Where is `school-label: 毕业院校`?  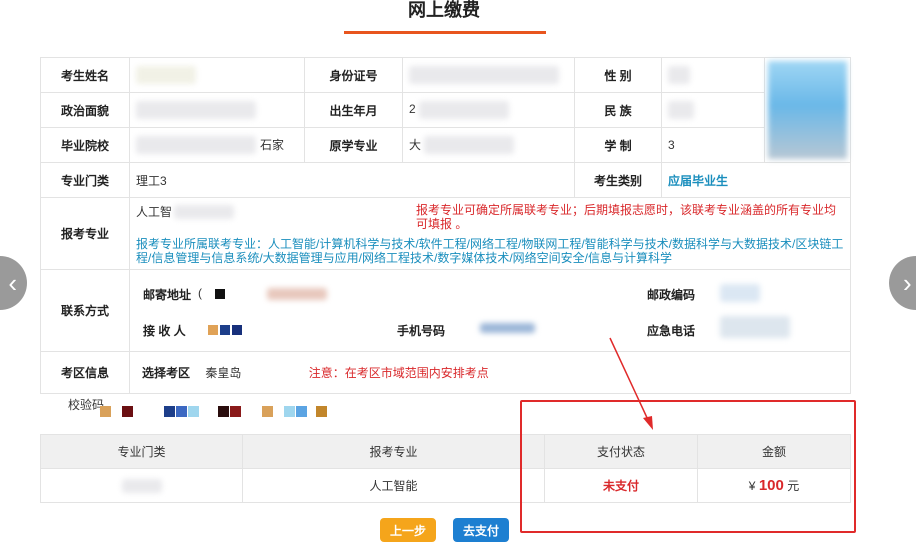 school-label: 毕业院校 is located at coordinates (85, 145).